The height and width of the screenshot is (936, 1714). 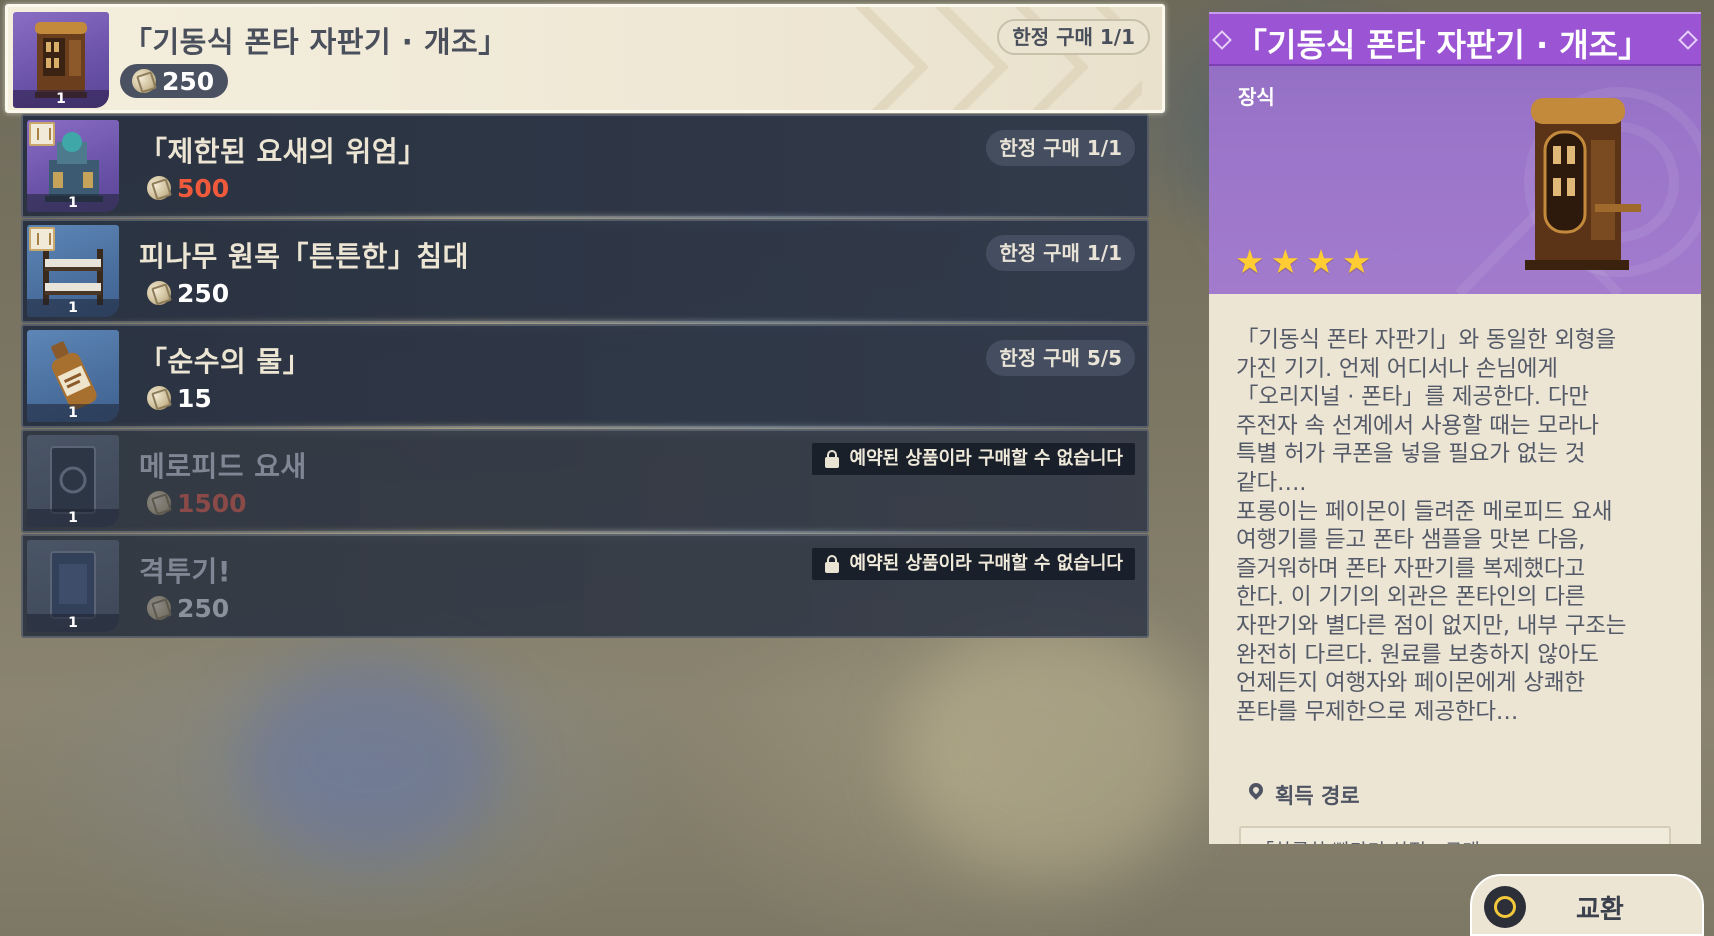 I want to click on confirm-circle-icon, so click(x=1505, y=907).